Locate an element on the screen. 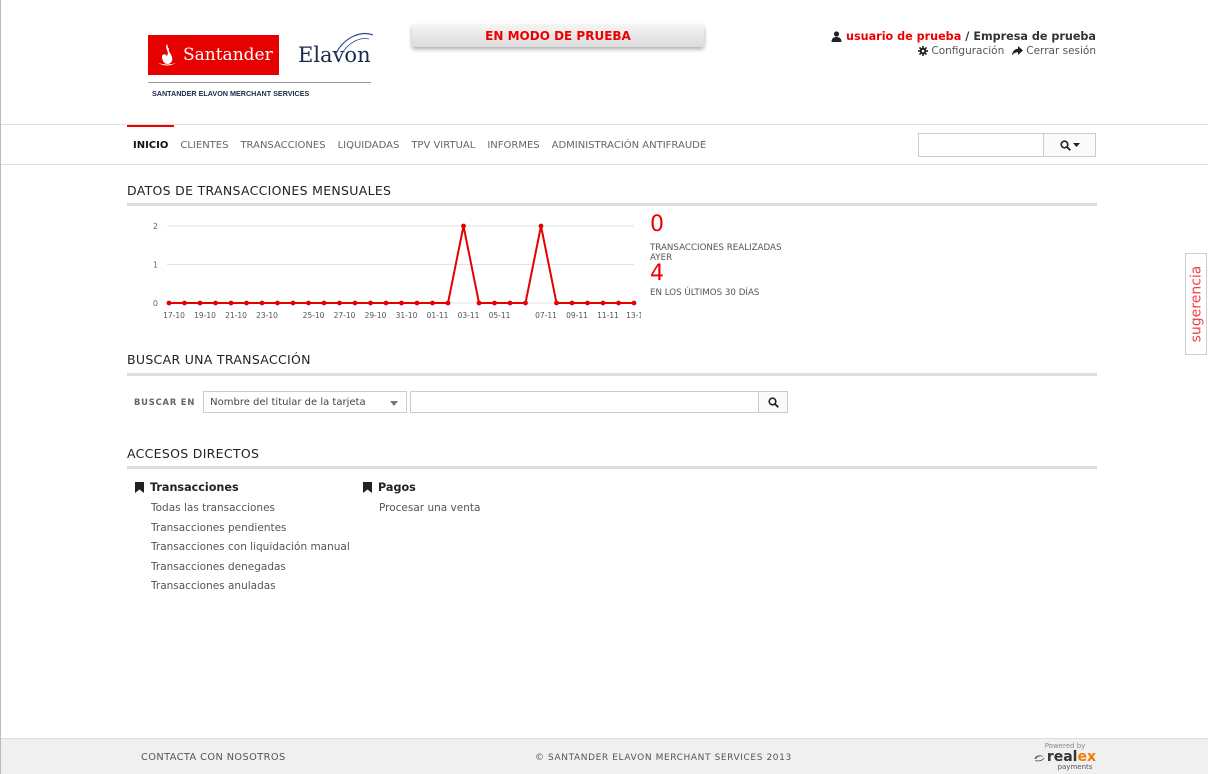 Image resolution: width=1208 pixels, height=774 pixels. user-name-link: usuario de prueba is located at coordinates (903, 36).